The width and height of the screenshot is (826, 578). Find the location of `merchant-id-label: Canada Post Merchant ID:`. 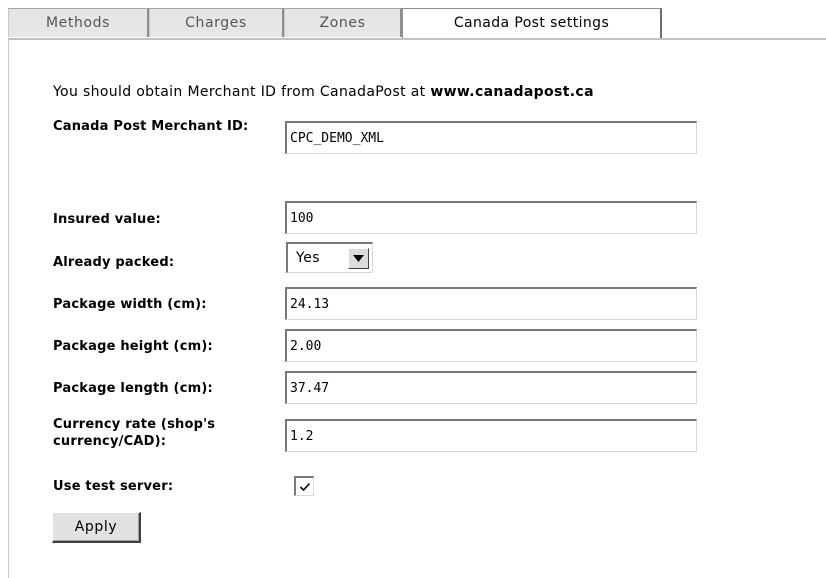

merchant-id-label: Canada Post Merchant ID: is located at coordinates (151, 126).